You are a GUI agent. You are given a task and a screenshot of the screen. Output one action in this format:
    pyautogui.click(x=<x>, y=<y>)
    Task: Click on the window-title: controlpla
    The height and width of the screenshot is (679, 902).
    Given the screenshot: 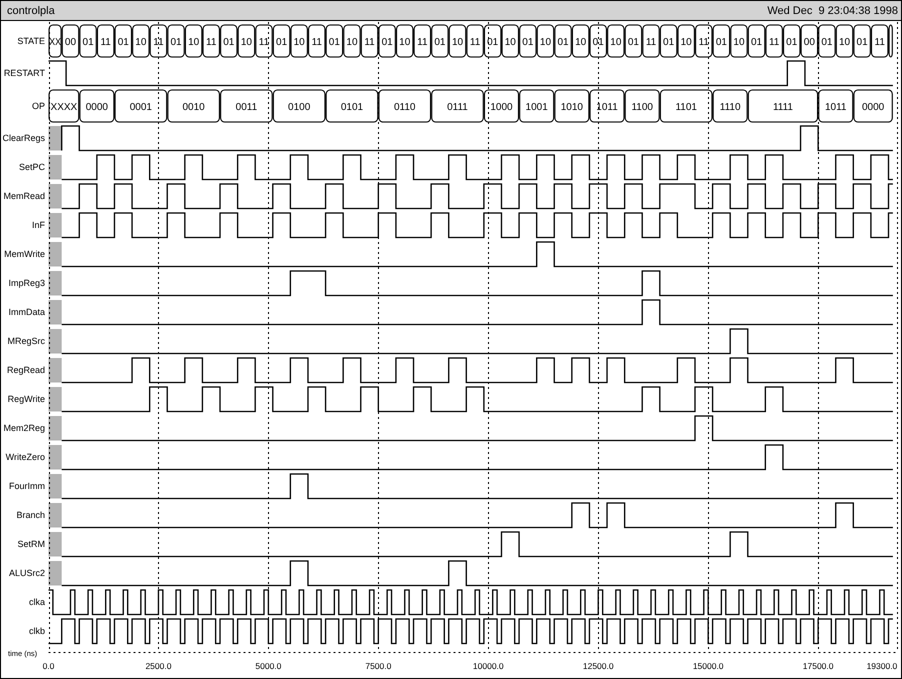 What is the action you would take?
    pyautogui.click(x=31, y=10)
    